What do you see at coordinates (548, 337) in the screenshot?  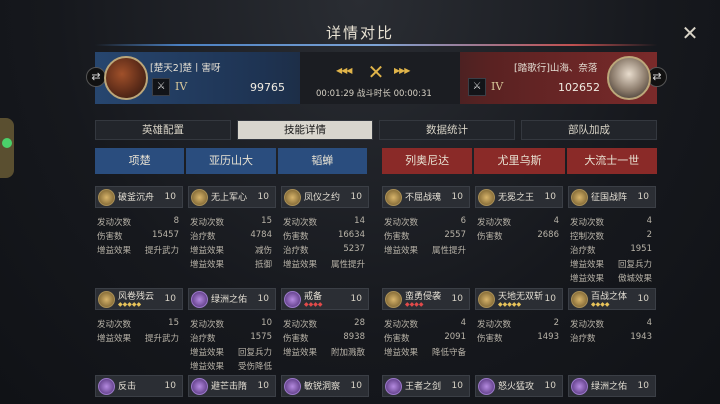 I see `stat-value: 1493` at bounding box center [548, 337].